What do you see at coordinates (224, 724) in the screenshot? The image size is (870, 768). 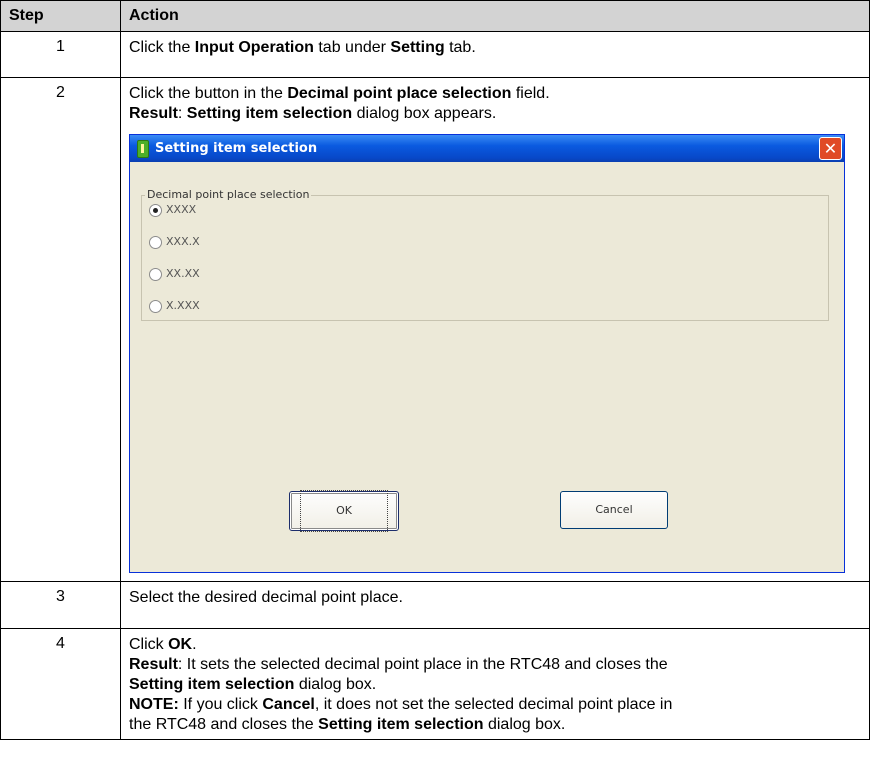 I see `text: the RTC48 and closes the` at bounding box center [224, 724].